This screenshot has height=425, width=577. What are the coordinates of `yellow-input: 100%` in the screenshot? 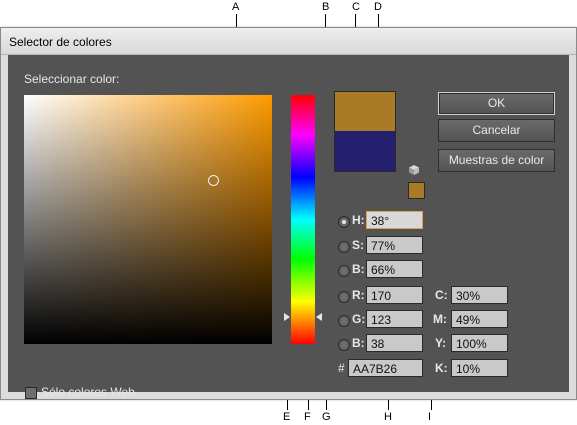 It's located at (479, 343).